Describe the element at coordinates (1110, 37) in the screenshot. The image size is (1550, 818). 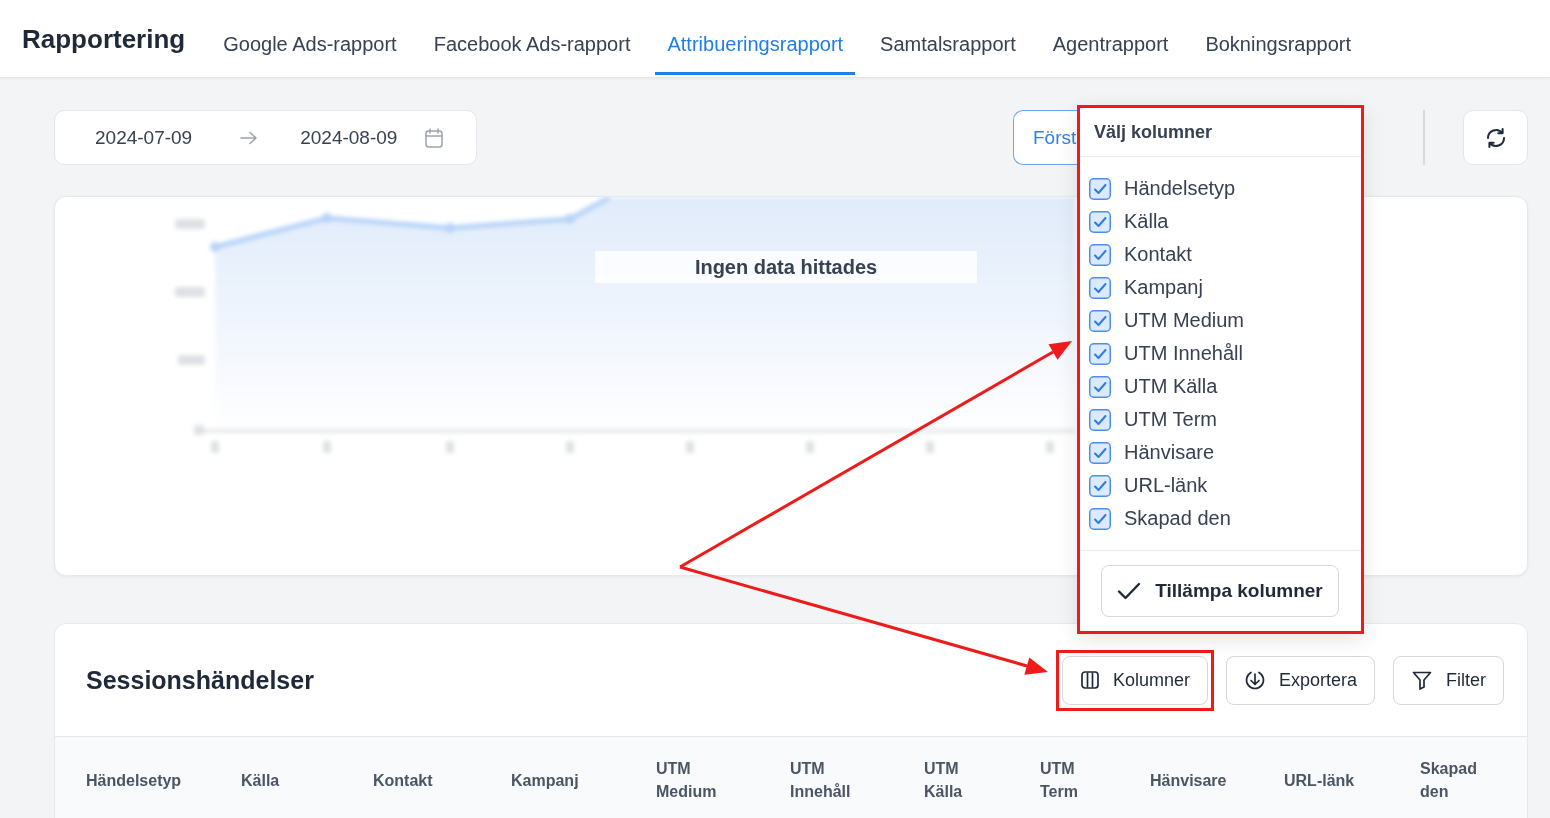
I see `nav-tab: Agentrapport` at that location.